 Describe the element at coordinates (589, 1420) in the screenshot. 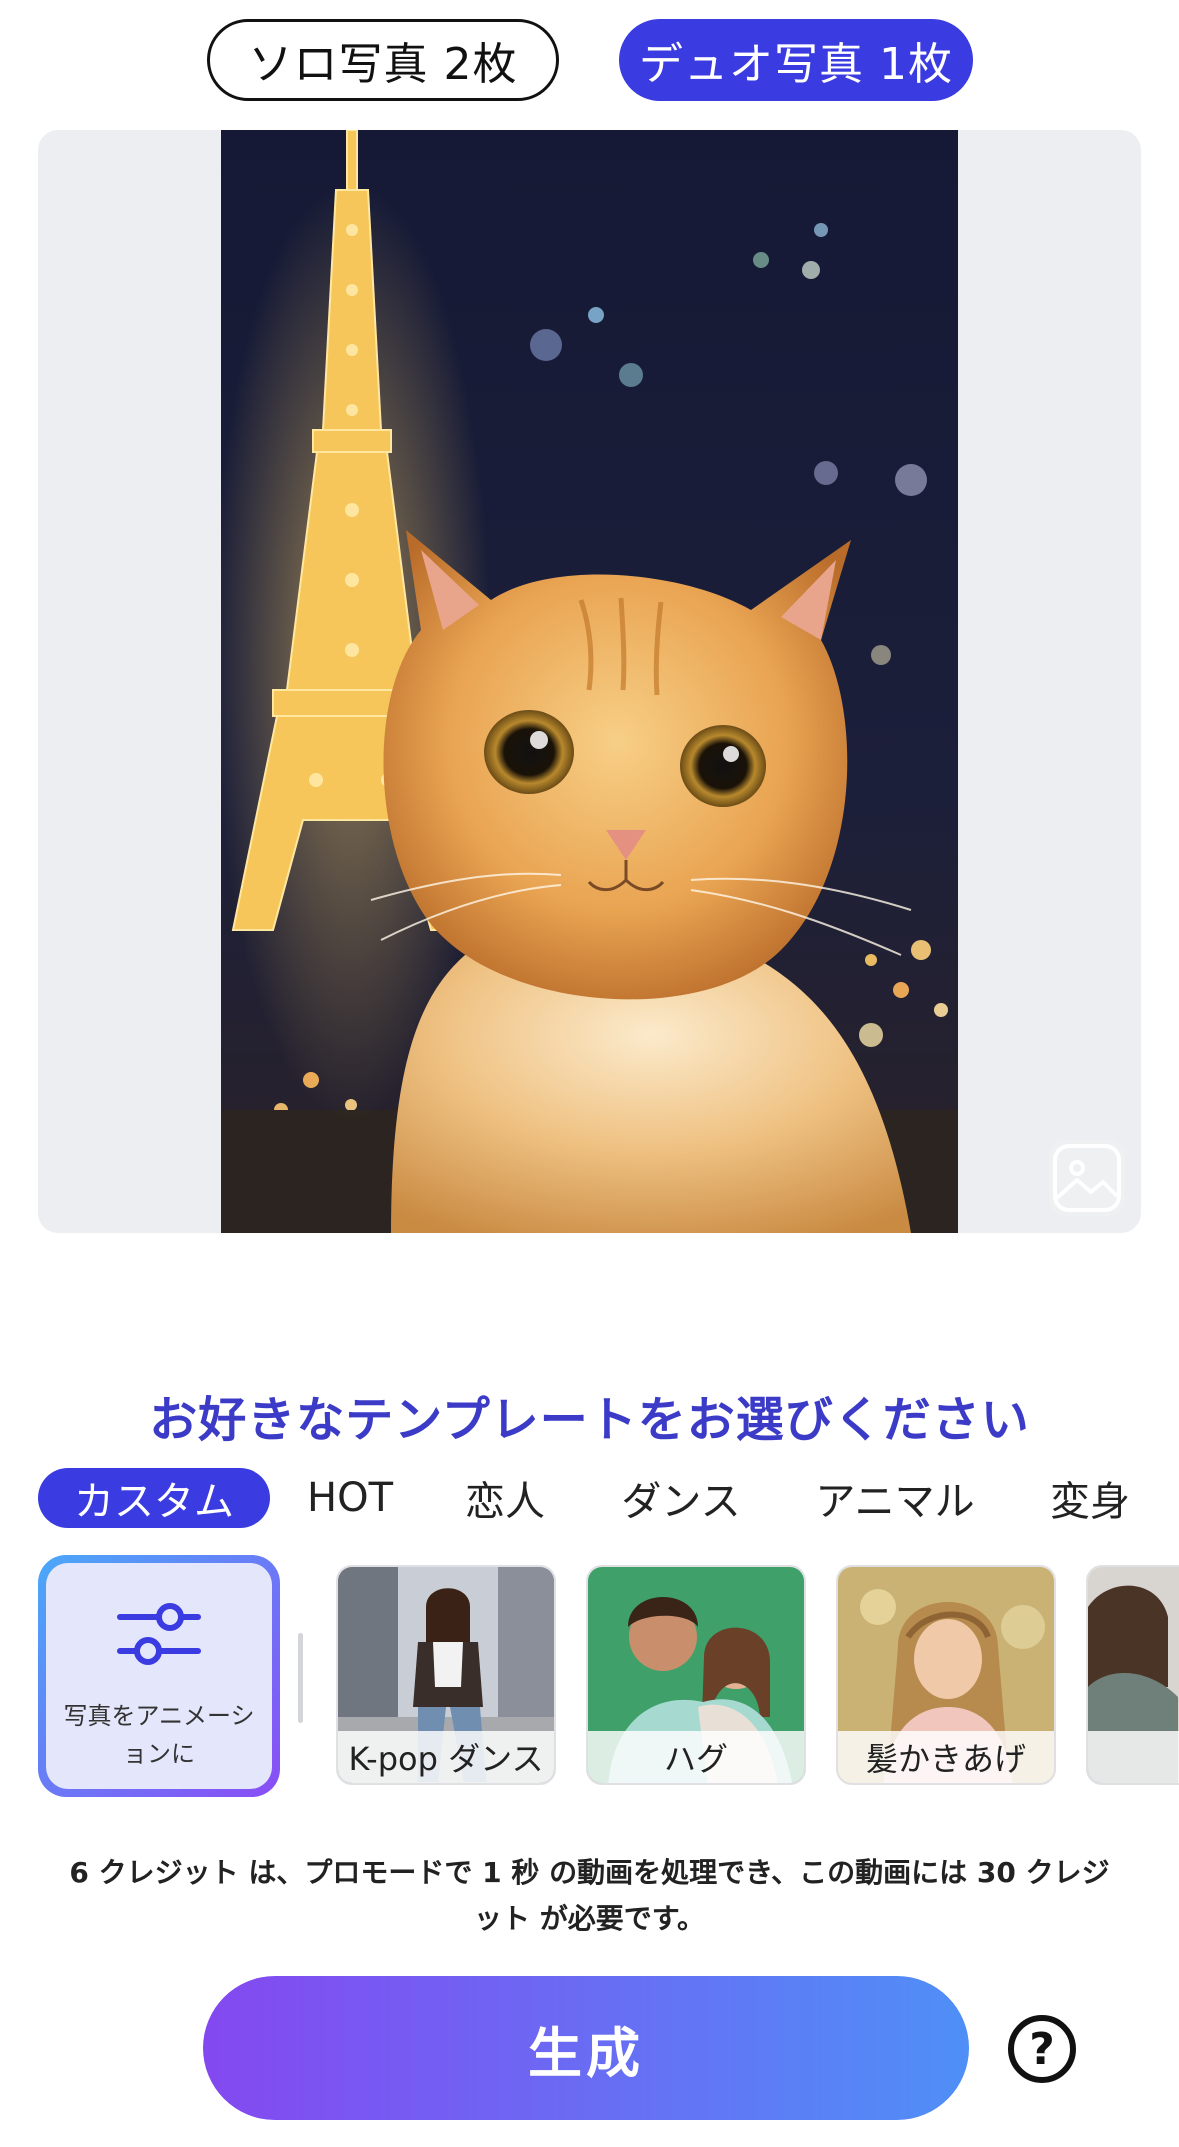

I see `template-section-title: お好きなテンプレートをお選びください` at that location.